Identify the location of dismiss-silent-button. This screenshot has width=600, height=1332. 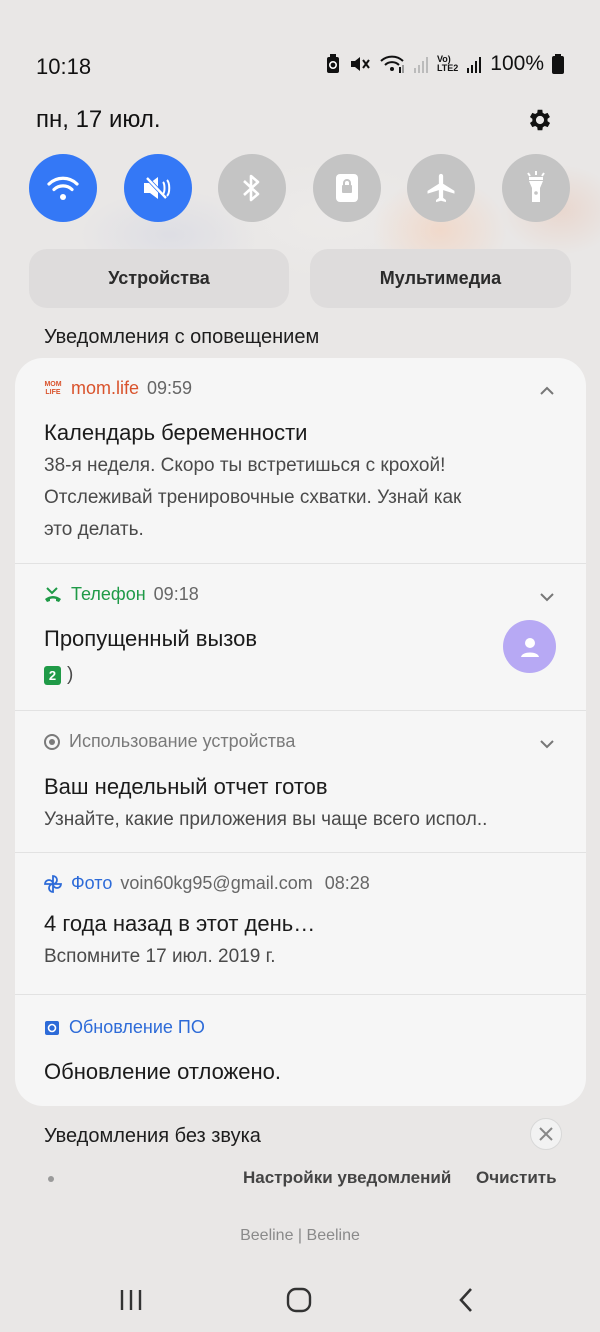
(546, 1134).